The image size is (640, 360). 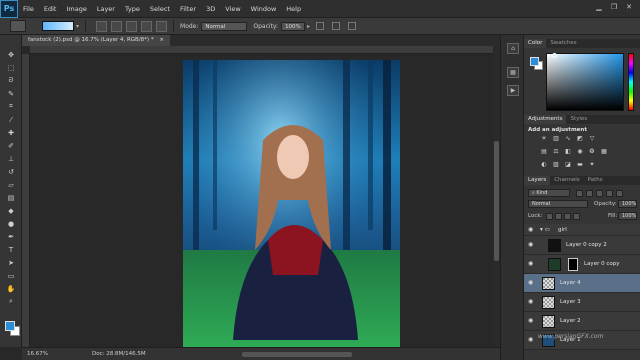 I want to click on close-tab-icon: ×, so click(x=161, y=40).